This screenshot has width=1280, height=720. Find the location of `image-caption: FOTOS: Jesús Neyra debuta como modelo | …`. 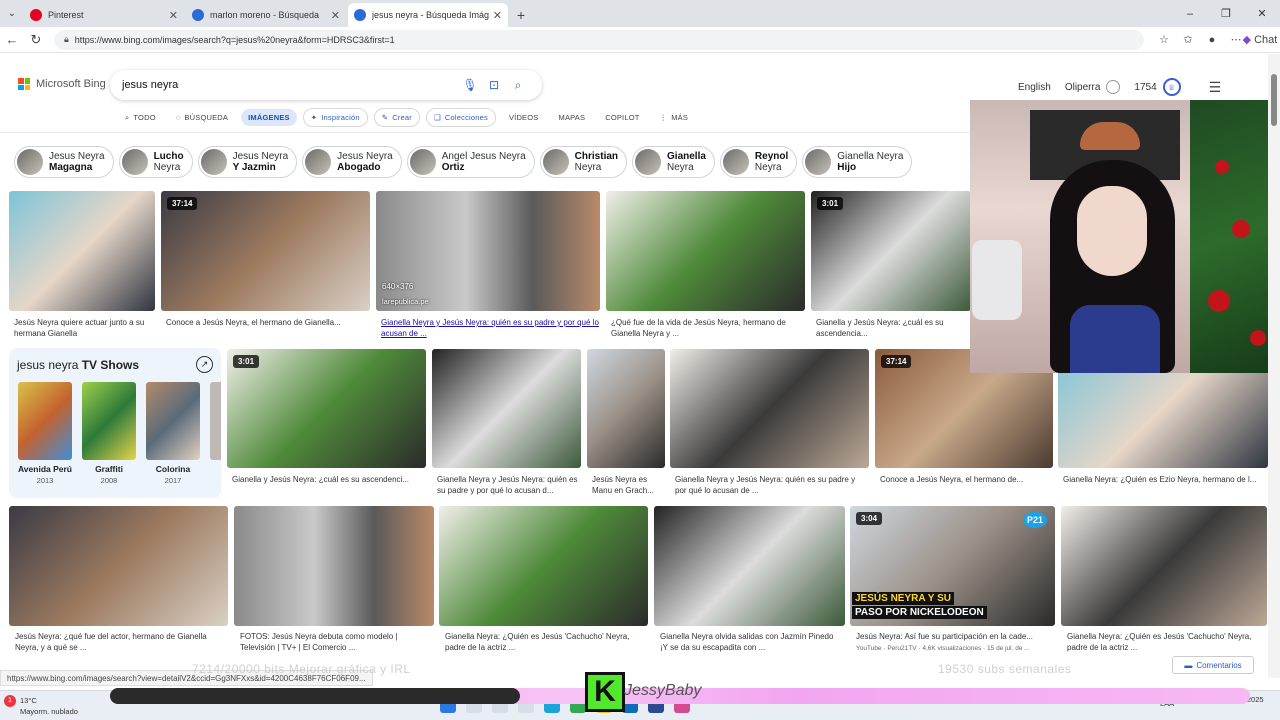

image-caption: FOTOS: Jesús Neyra debuta como modelo | … is located at coordinates (336, 642).